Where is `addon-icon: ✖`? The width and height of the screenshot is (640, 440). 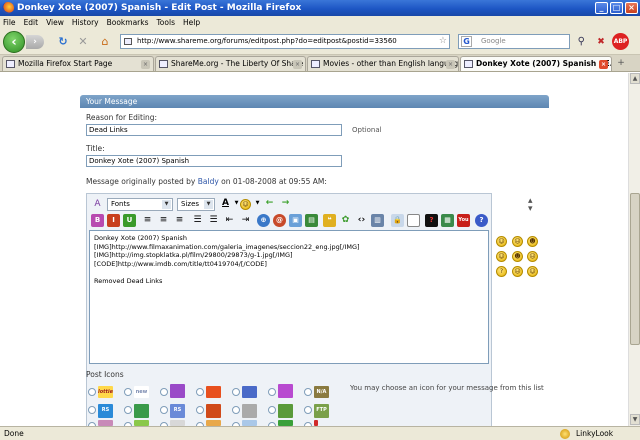
addon-icon: ✖ is located at coordinates (601, 42).